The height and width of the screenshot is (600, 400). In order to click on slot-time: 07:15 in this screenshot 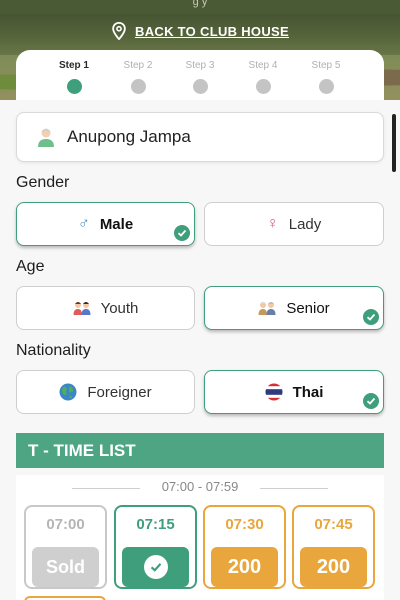, I will do `click(155, 524)`.